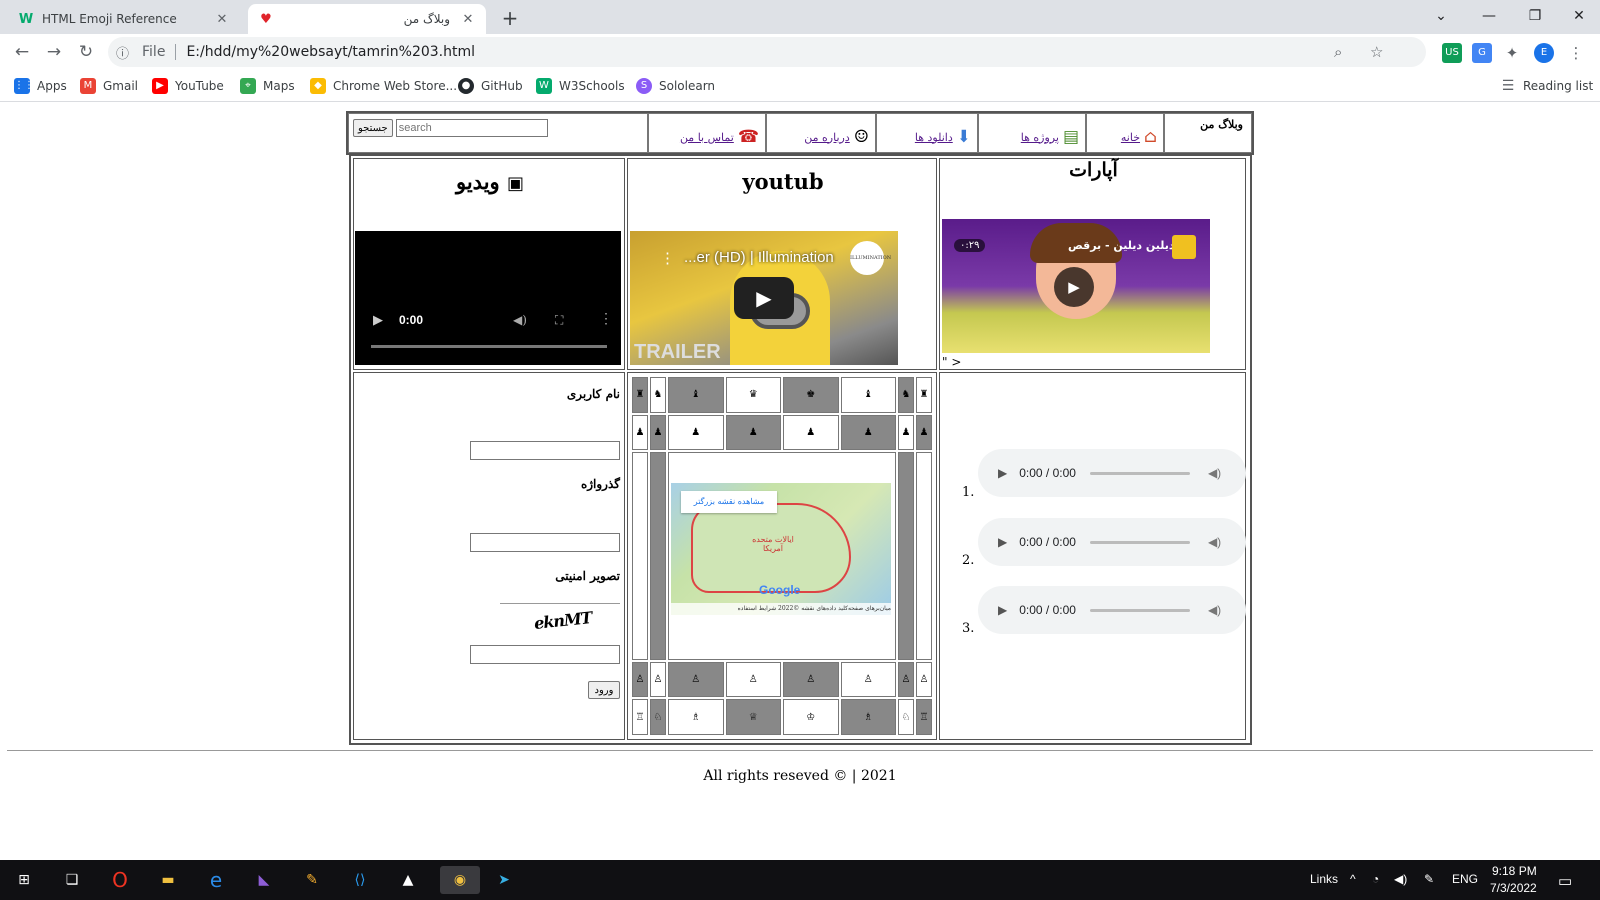 The width and height of the screenshot is (1600, 900). Describe the element at coordinates (408, 880) in the screenshot. I see `photos-icon: ▲` at that location.